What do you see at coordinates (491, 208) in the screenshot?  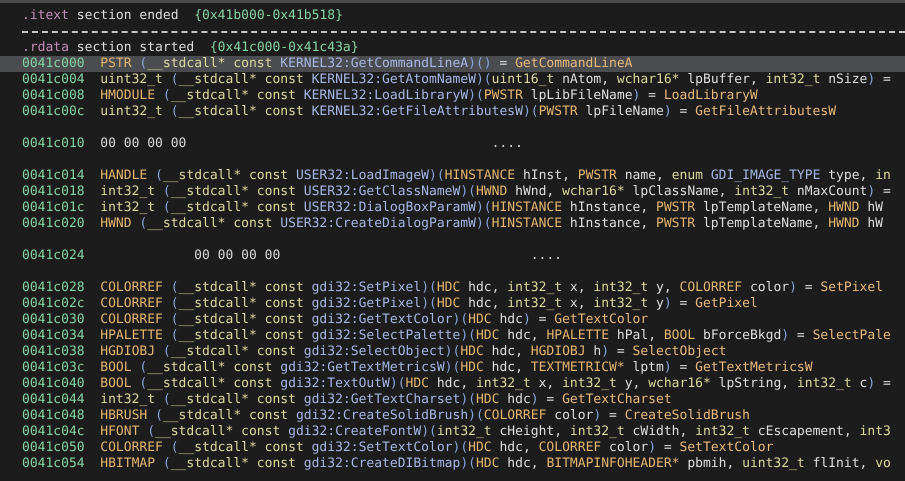 I see `code-line: int32_t (__stdcall* const USER32:DialogBoxParamW)(HINSTANCE hInstance, PWSTR lpTemplateName, HWND hW` at bounding box center [491, 208].